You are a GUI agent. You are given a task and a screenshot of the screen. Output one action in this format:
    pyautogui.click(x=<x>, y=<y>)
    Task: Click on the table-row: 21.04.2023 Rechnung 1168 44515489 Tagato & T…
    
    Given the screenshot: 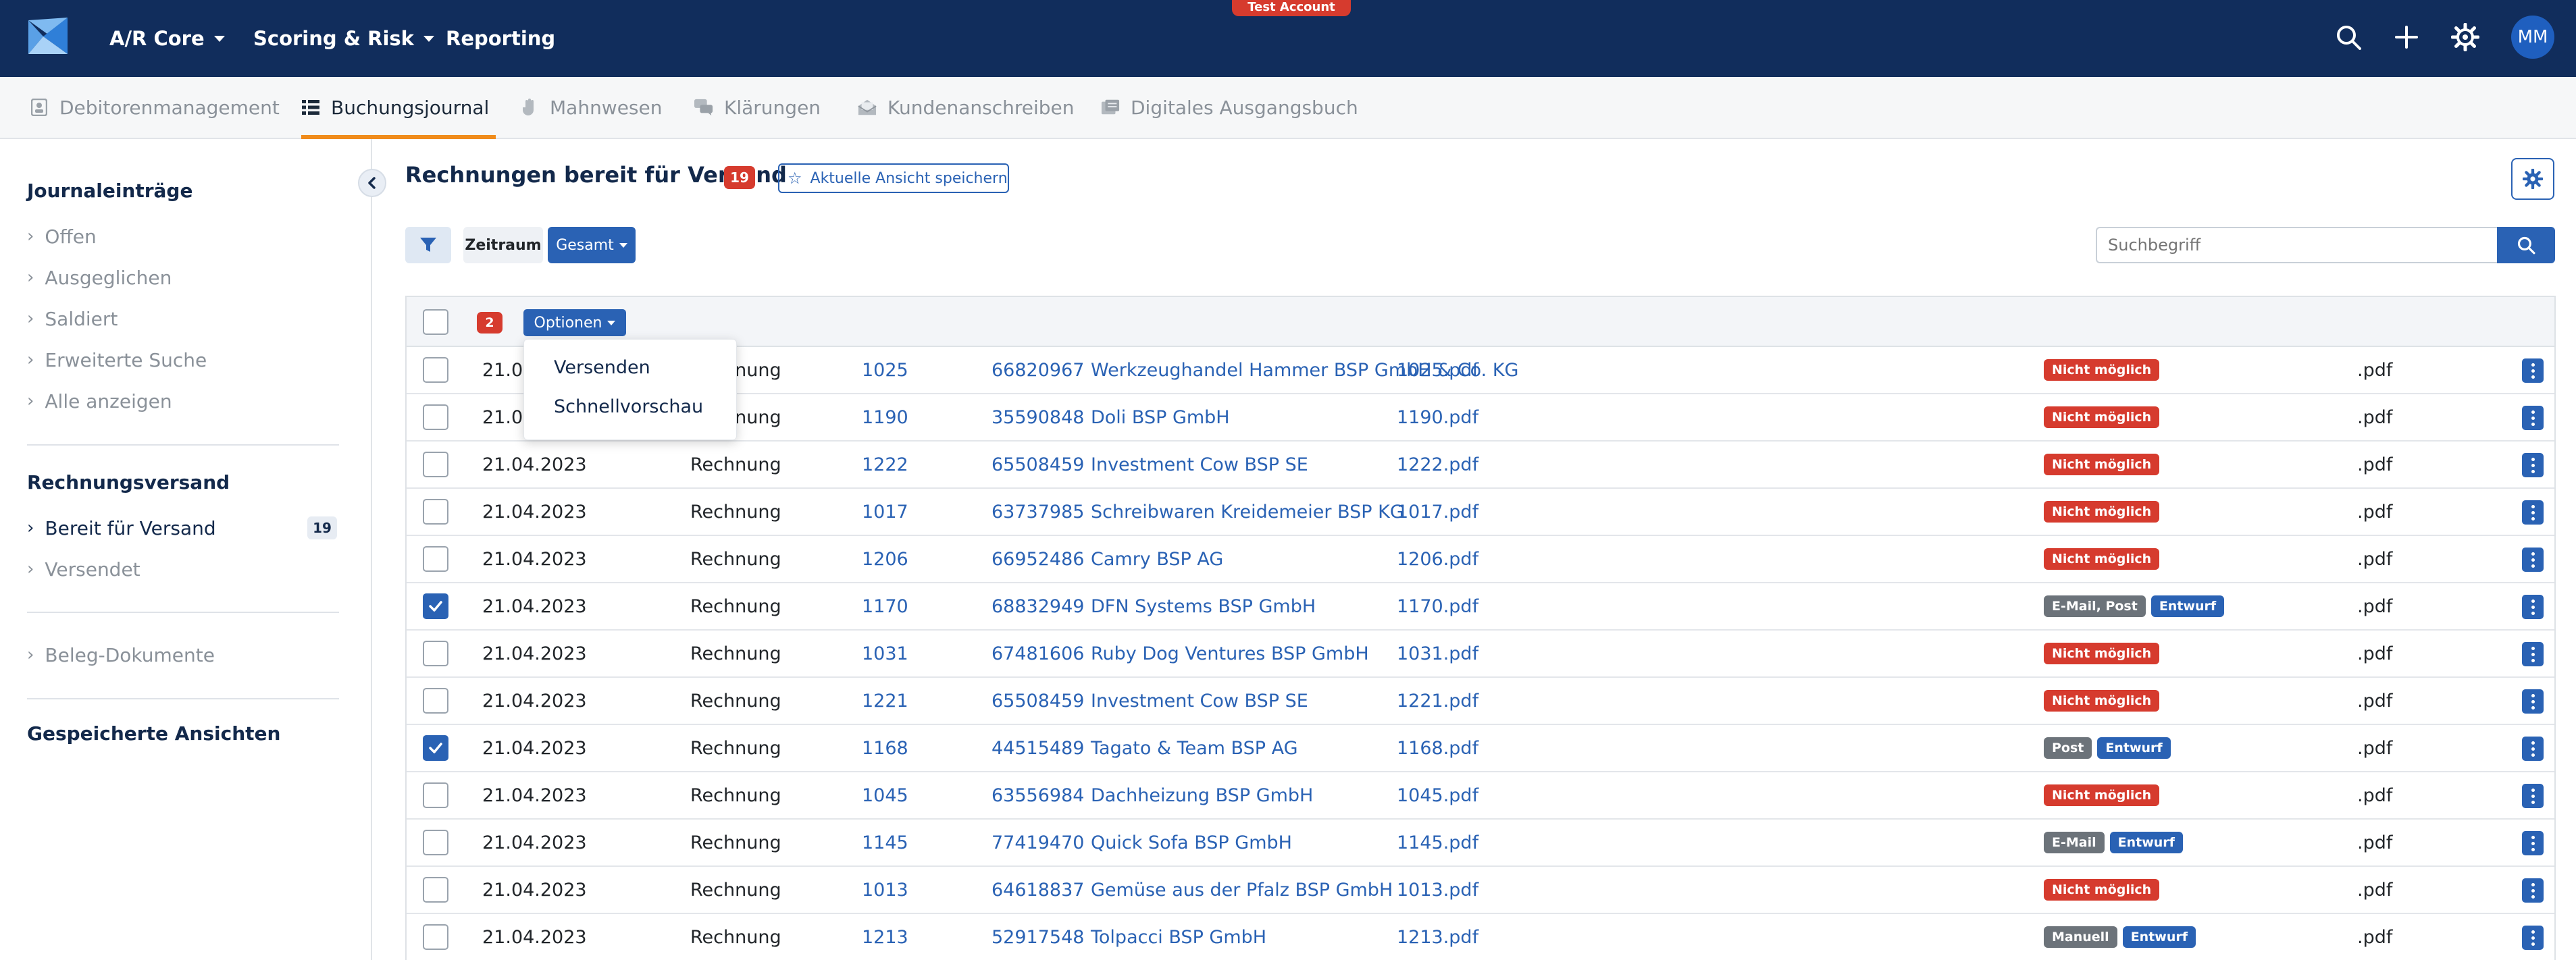 What is the action you would take?
    pyautogui.click(x=1480, y=748)
    